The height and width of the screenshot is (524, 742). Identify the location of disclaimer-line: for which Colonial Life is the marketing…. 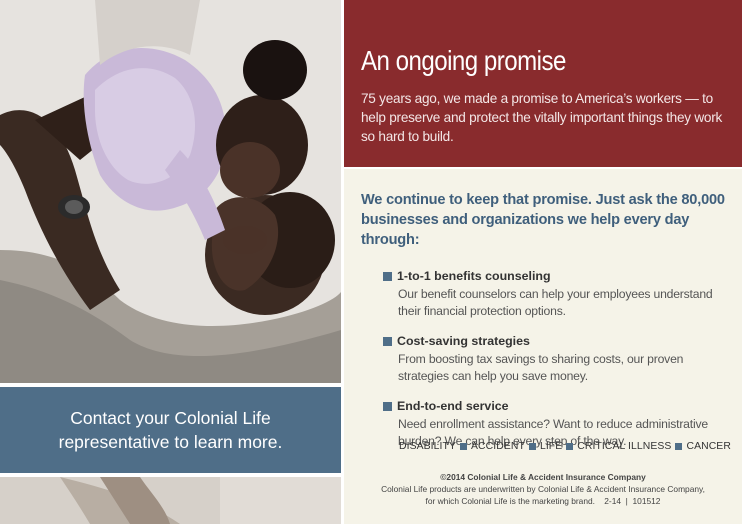
(543, 501).